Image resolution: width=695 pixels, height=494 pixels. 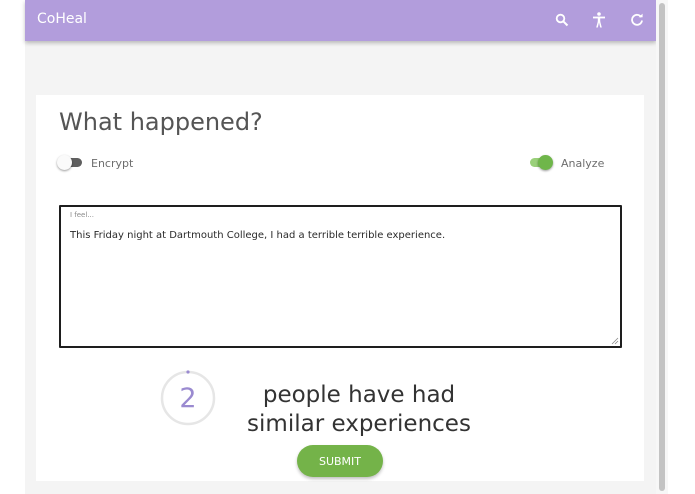 I want to click on encrypt-switch, so click(x=70, y=163).